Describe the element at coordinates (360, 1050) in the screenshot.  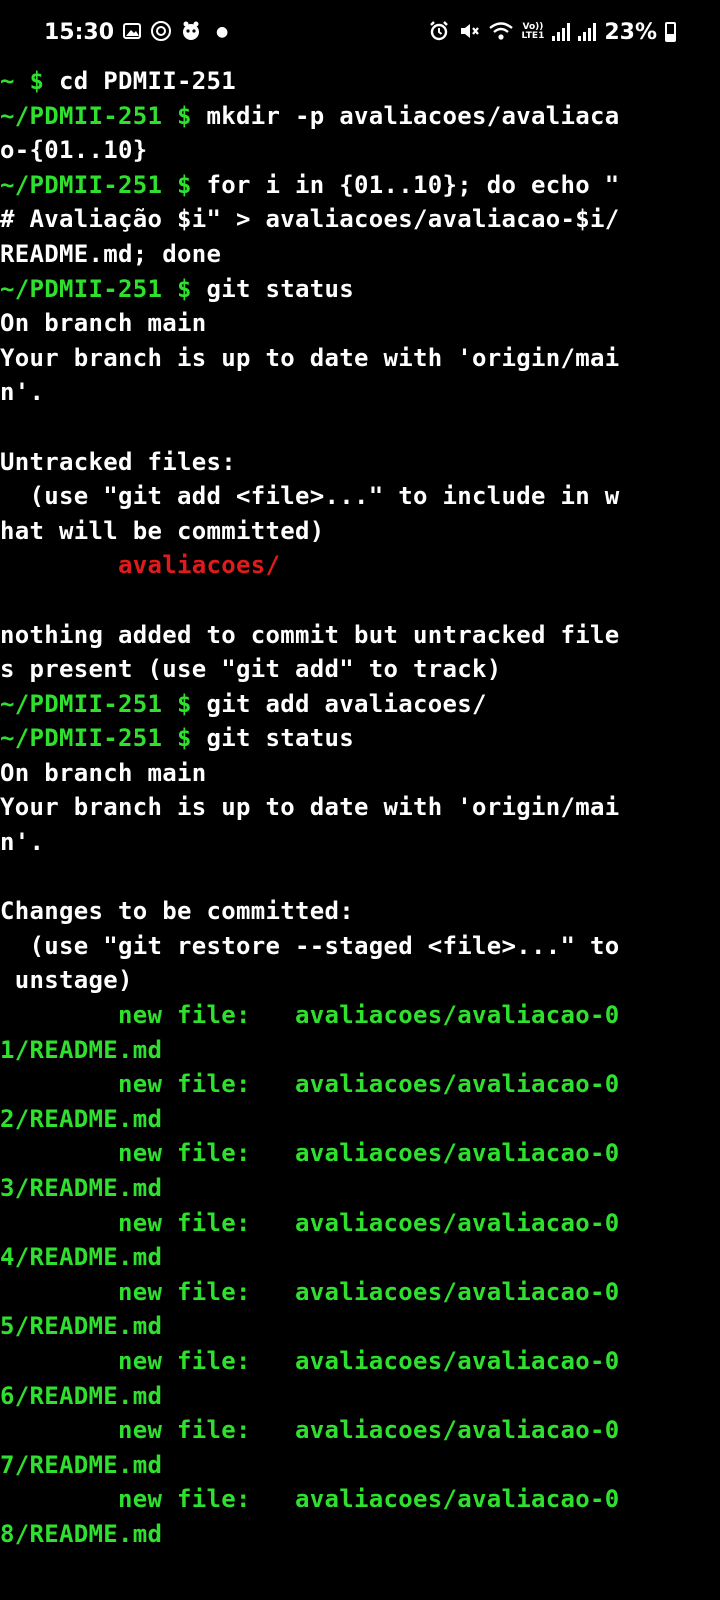
I see `terminal-line: 1/README.md` at that location.